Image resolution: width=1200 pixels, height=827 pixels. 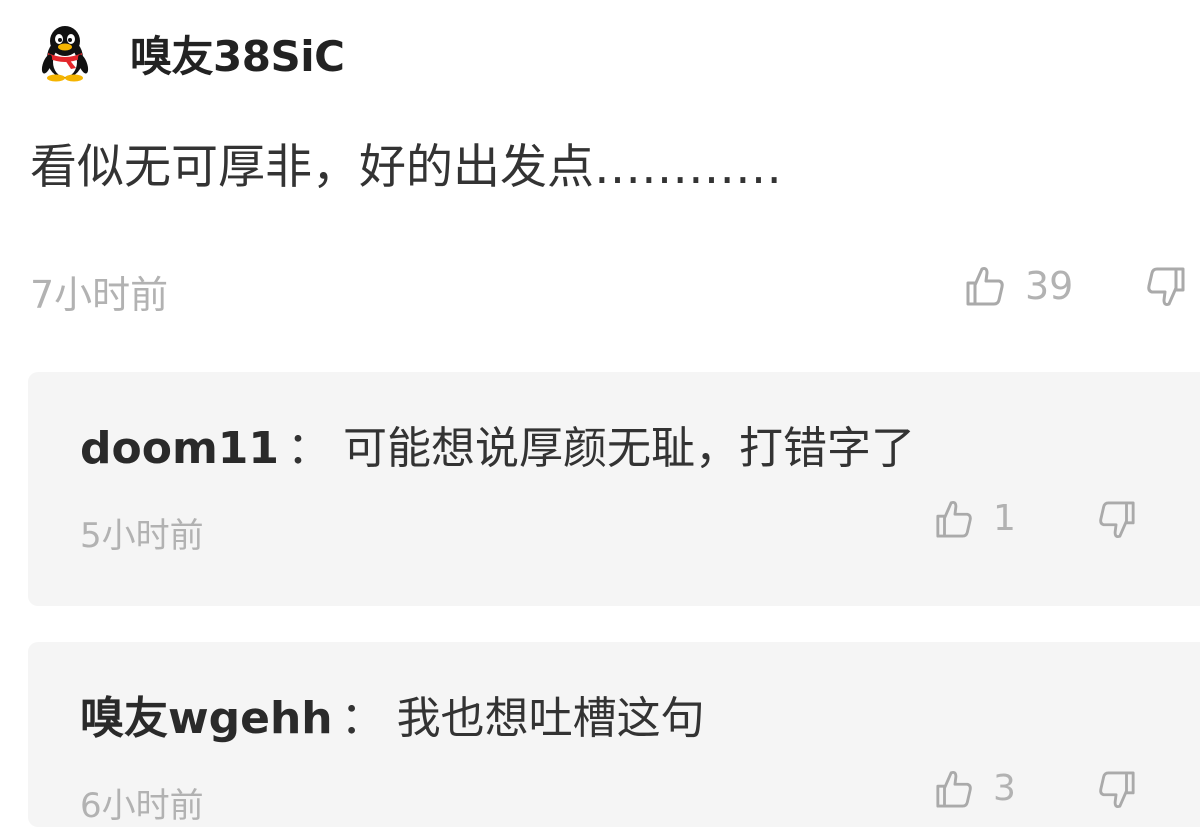 What do you see at coordinates (392, 714) in the screenshot?
I see `reply-line: 嗅友wgehh：我也想吐槽这句` at bounding box center [392, 714].